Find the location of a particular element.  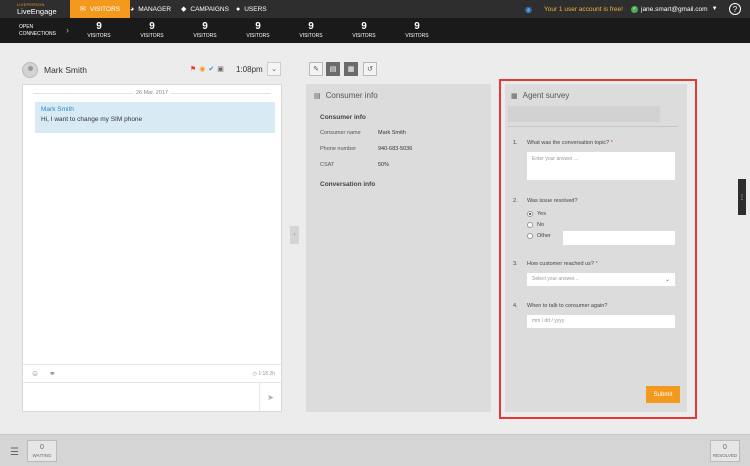

tag-icon: ◆ is located at coordinates (184, 9).